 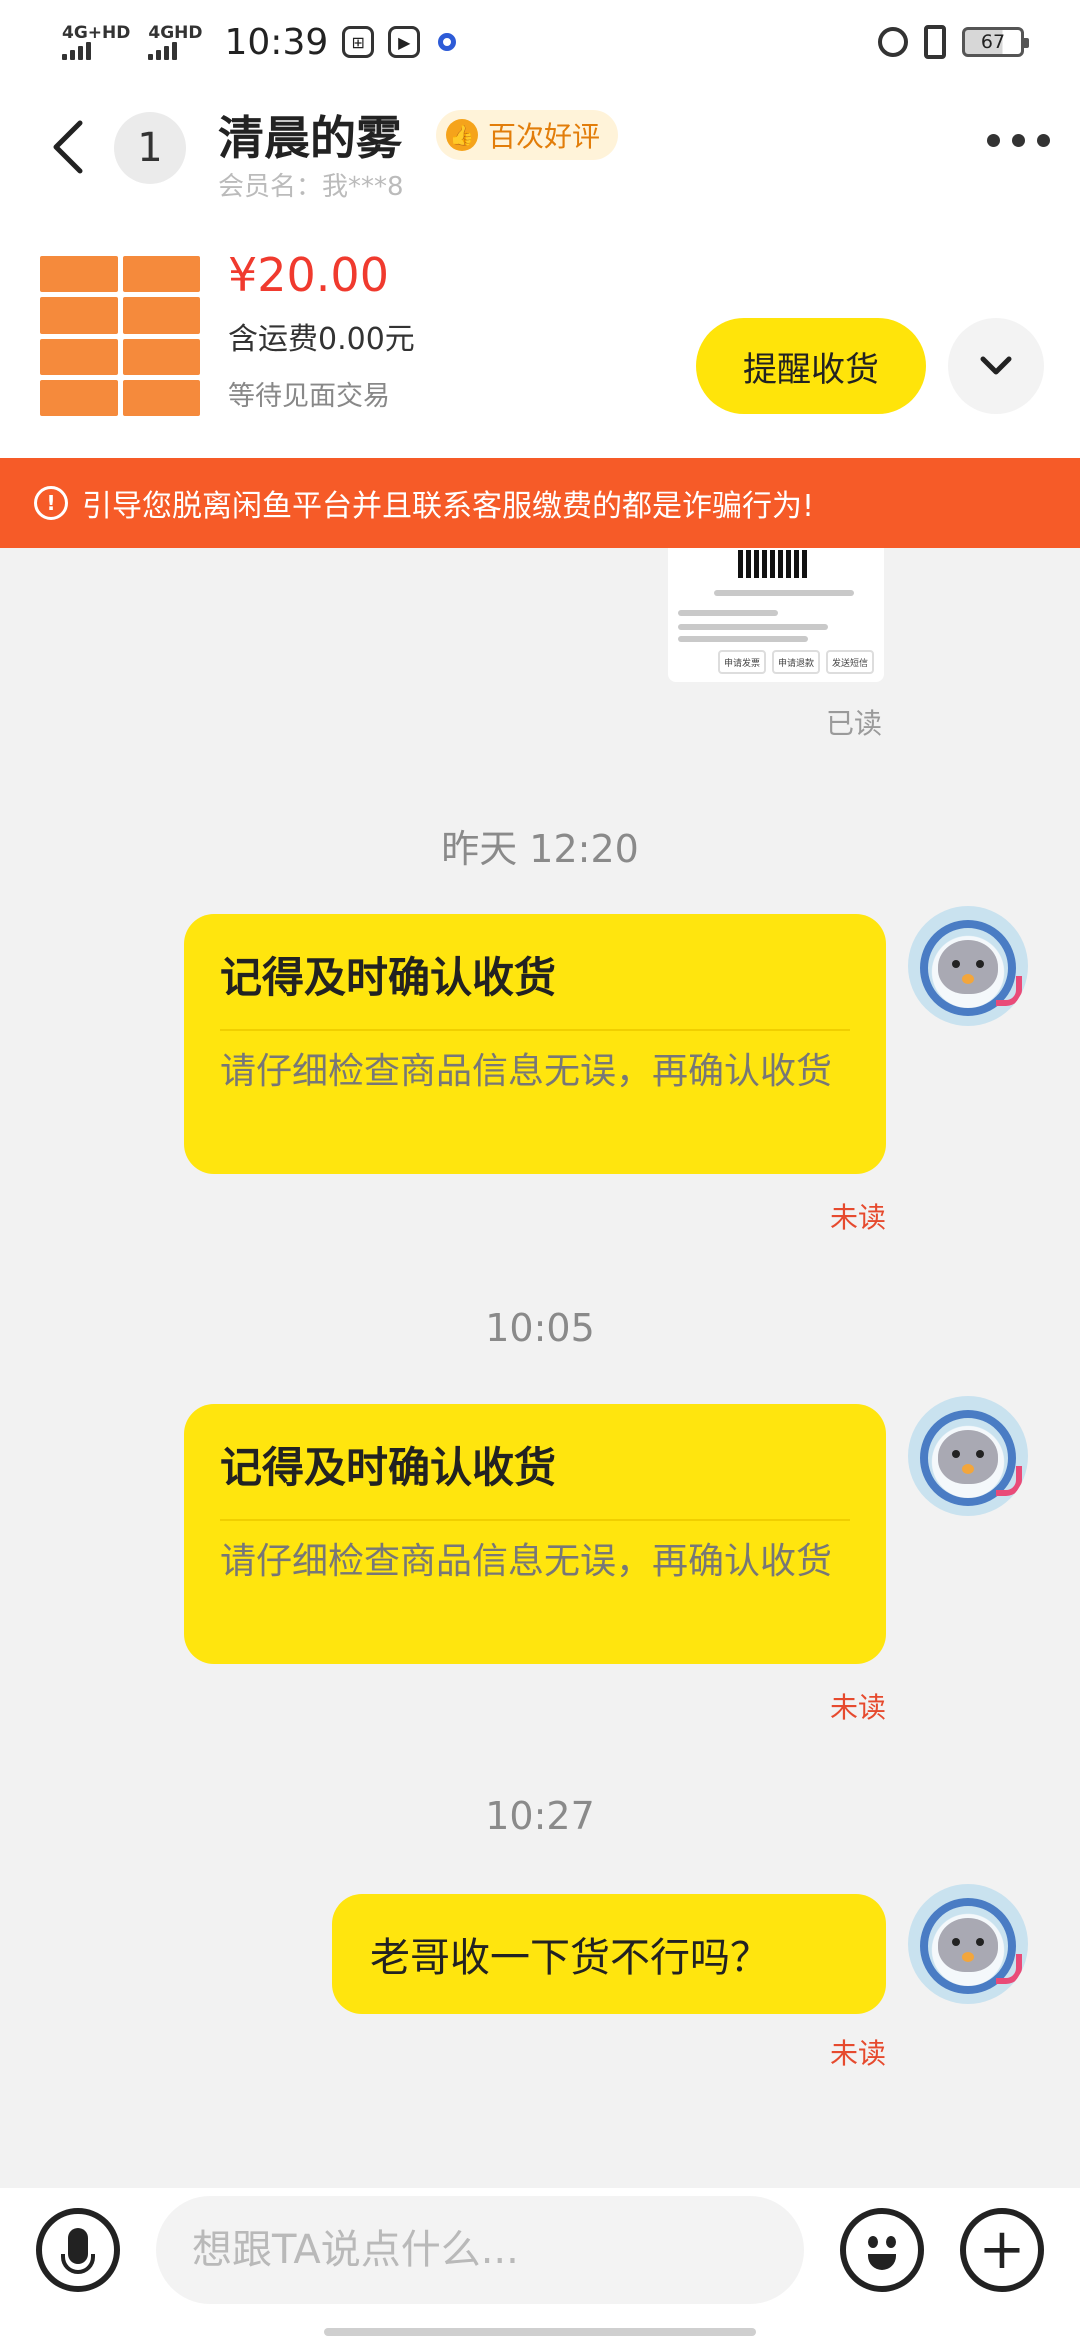 I want to click on signal-indicator-1: 4G+HD, so click(x=96, y=42).